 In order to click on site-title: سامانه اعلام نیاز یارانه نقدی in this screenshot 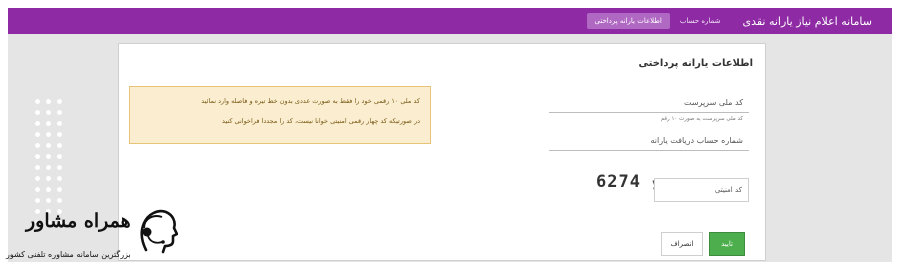, I will do `click(807, 21)`.